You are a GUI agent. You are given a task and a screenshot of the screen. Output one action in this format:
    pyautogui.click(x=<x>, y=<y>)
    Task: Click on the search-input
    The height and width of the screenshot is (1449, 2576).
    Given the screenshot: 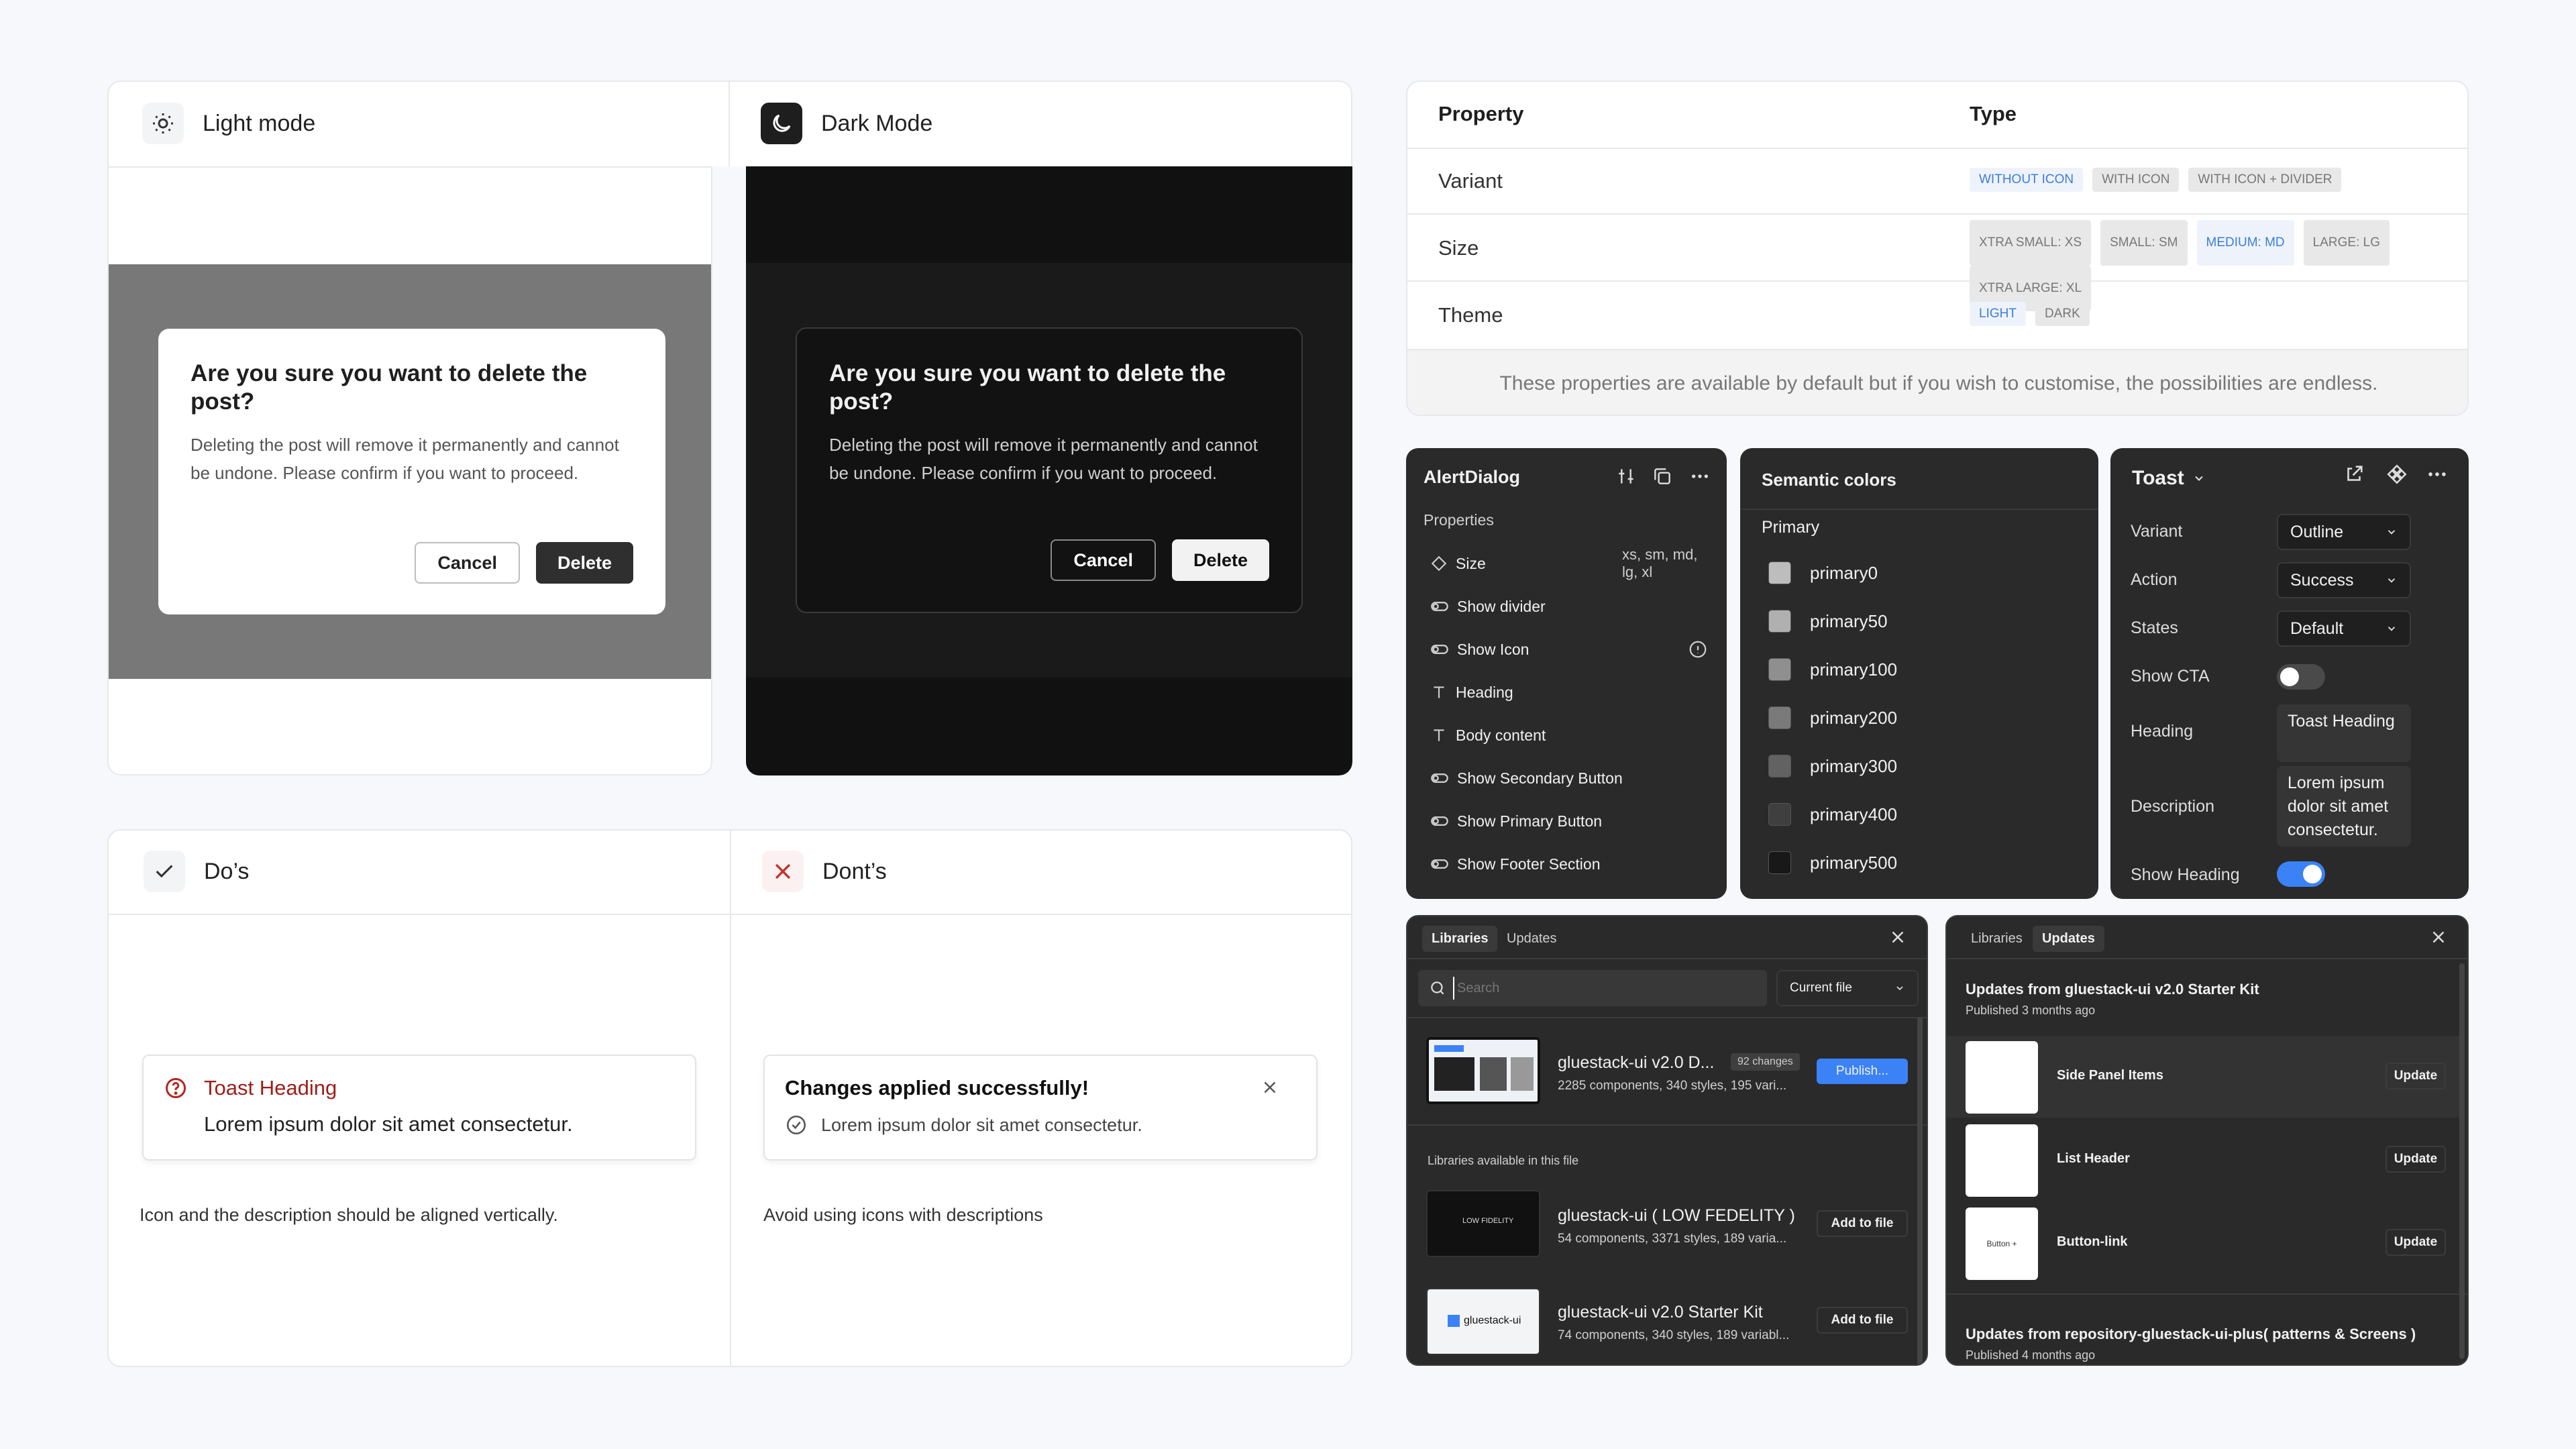 What is the action you would take?
    pyautogui.click(x=1600, y=988)
    